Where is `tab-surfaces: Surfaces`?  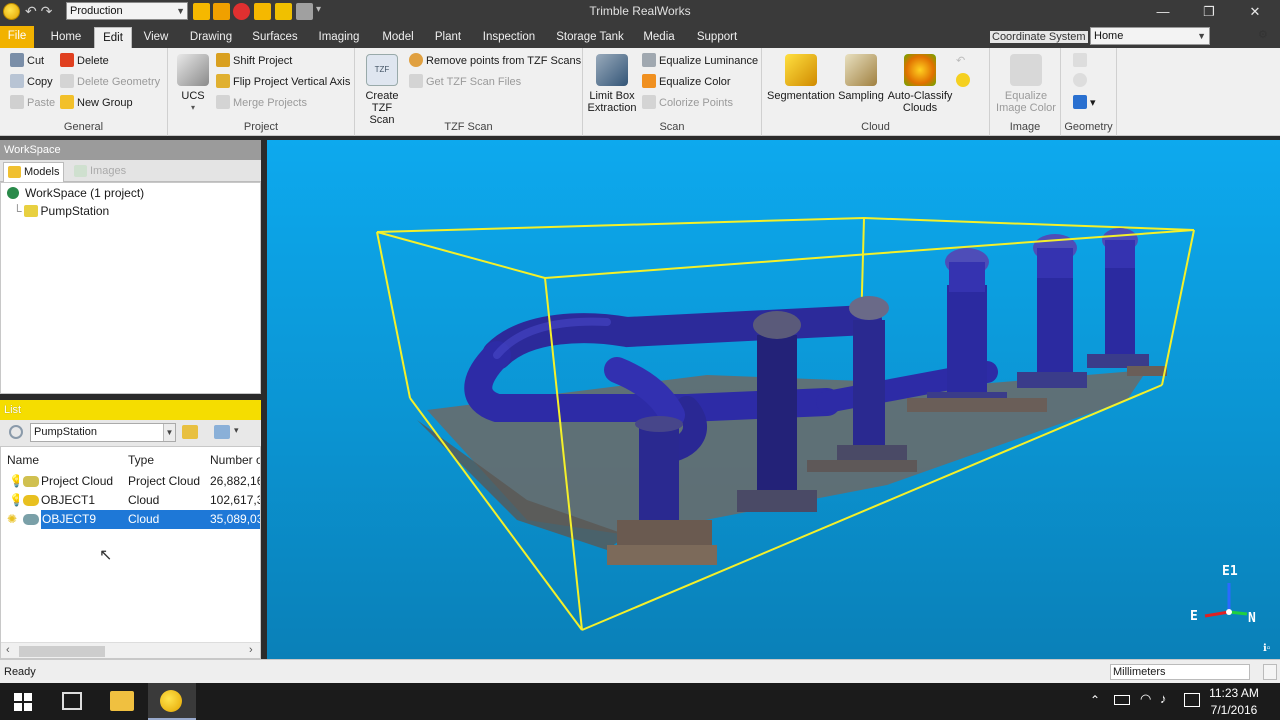
tab-surfaces: Surfaces is located at coordinates (275, 37).